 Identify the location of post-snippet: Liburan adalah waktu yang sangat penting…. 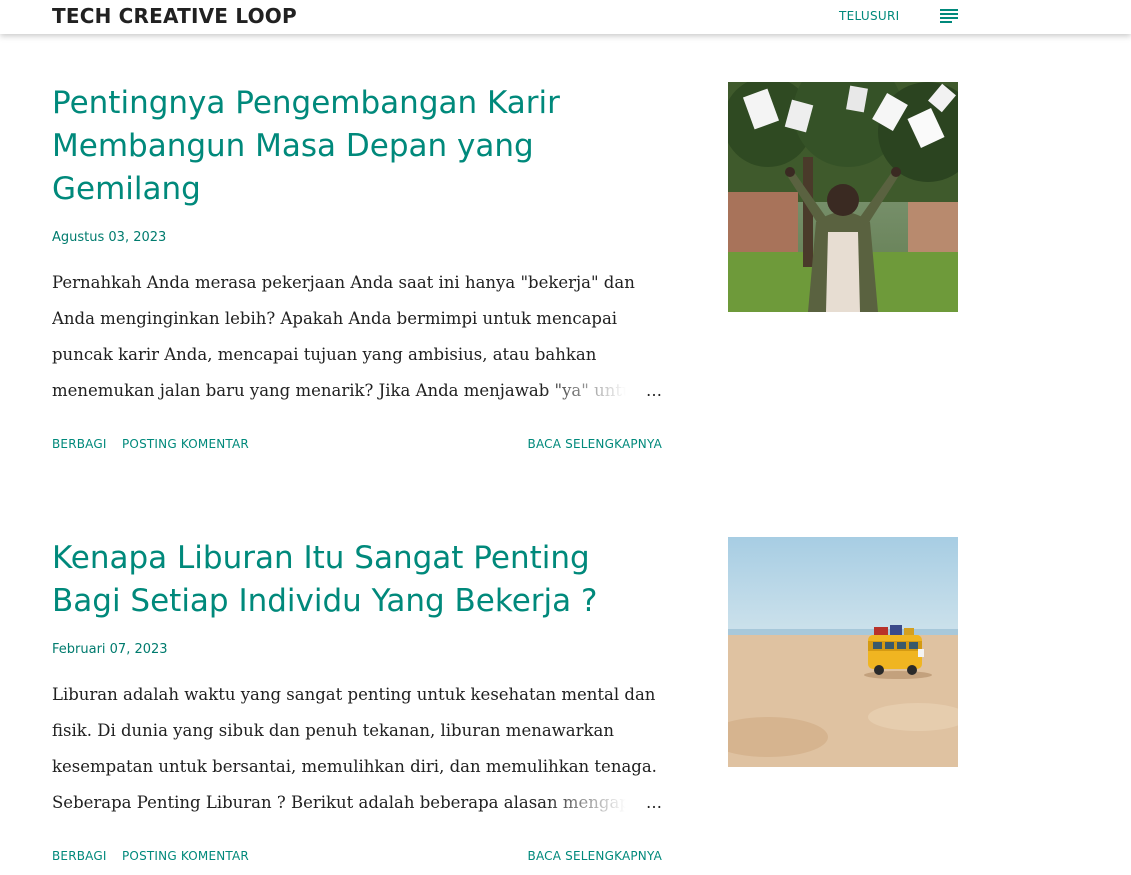
(357, 749).